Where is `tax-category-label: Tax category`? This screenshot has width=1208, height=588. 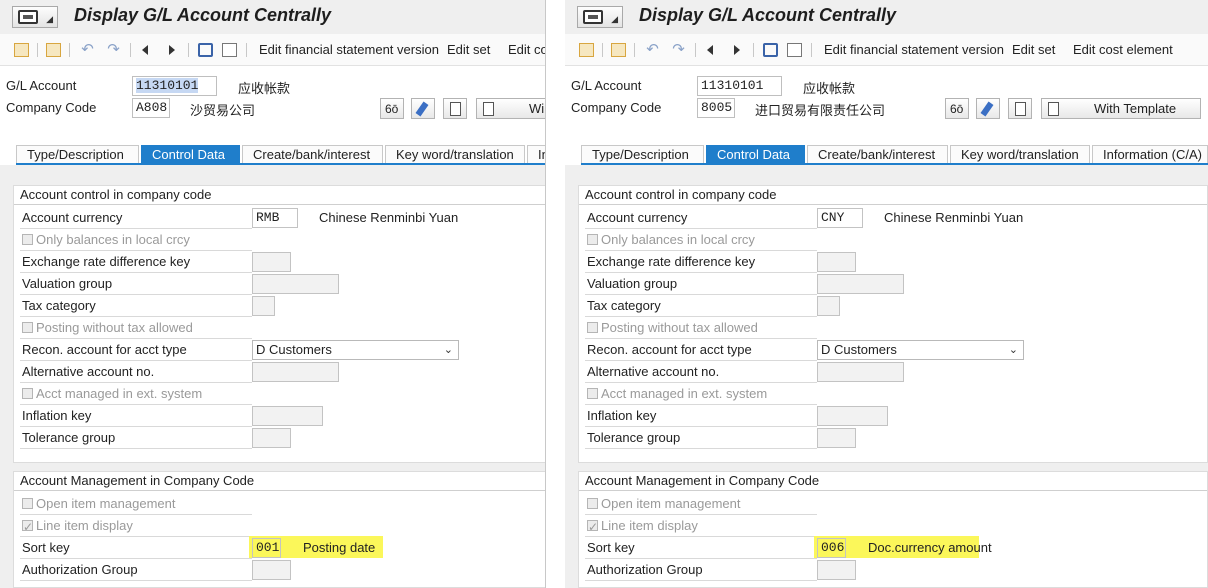 tax-category-label: Tax category is located at coordinates (701, 306).